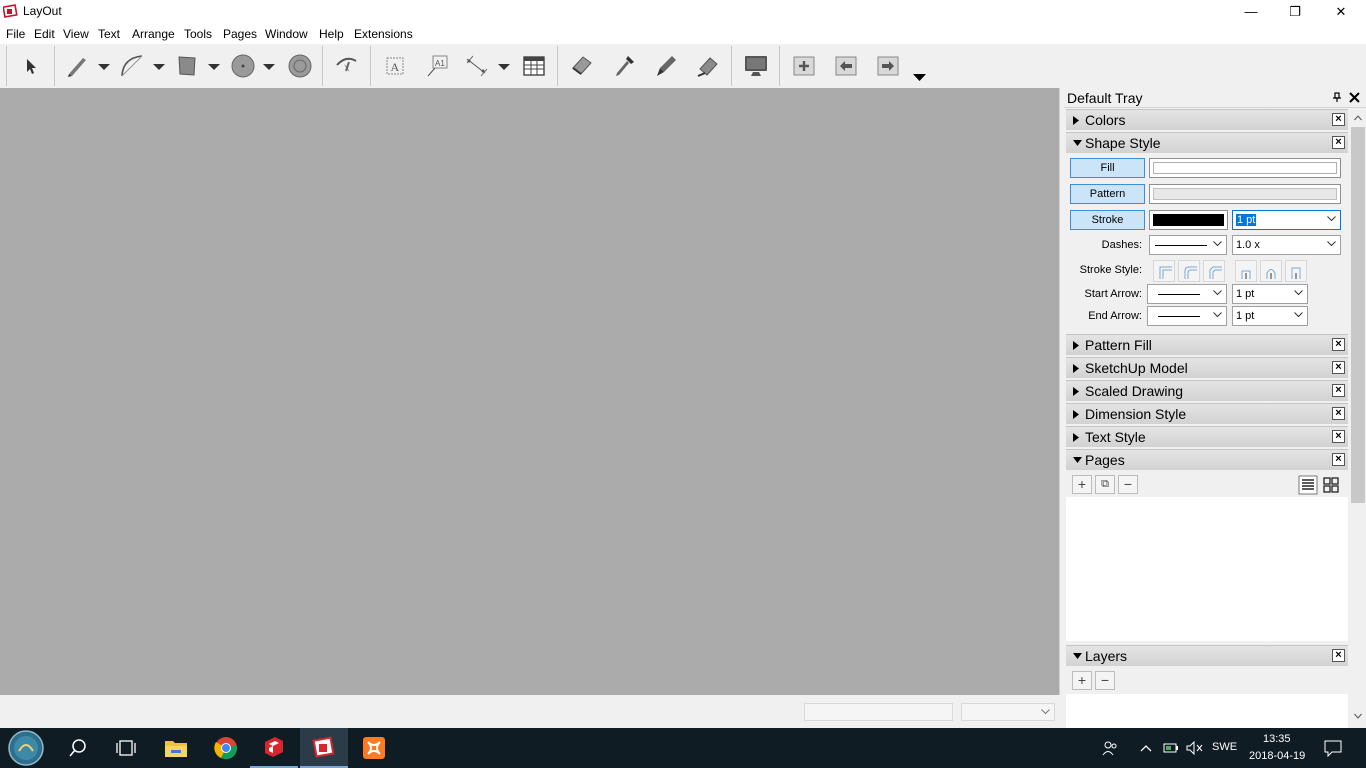 This screenshot has width=1366, height=768. I want to click on fill-toggle-button: Fill, so click(1107, 168).